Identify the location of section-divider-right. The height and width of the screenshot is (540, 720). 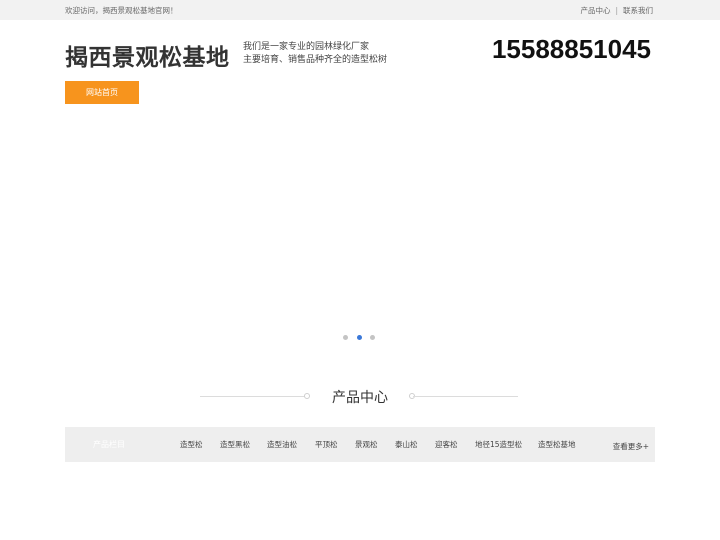
(465, 396).